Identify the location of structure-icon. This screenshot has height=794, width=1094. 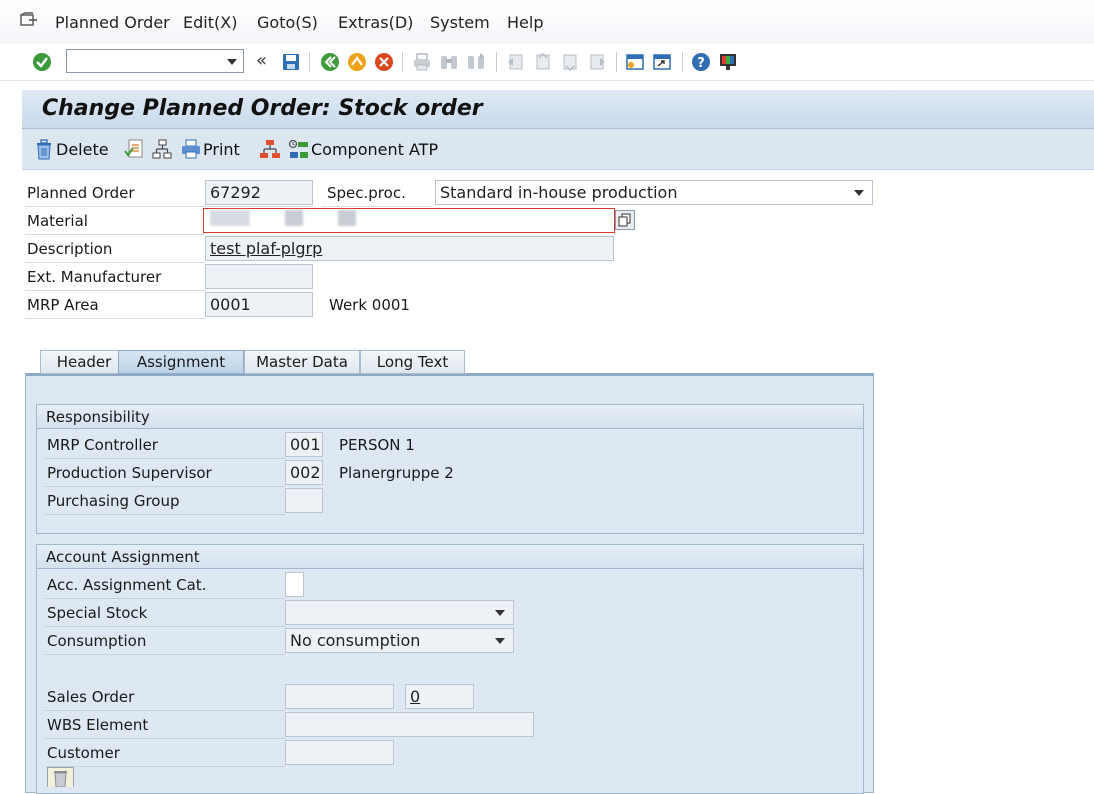
(270, 149).